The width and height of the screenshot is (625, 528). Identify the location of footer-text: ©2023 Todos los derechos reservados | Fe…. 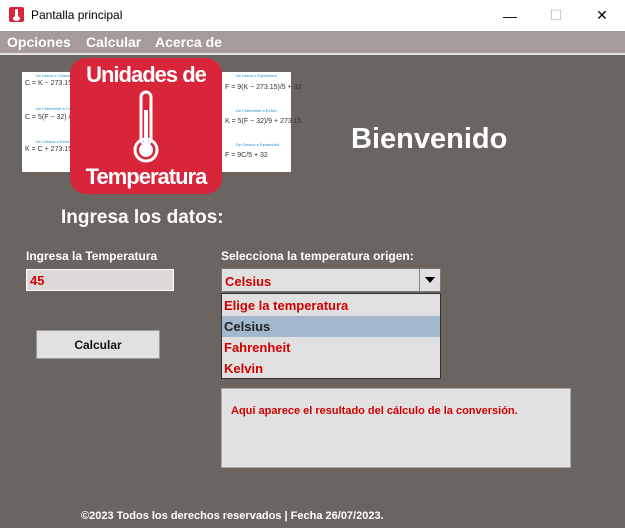
(232, 516).